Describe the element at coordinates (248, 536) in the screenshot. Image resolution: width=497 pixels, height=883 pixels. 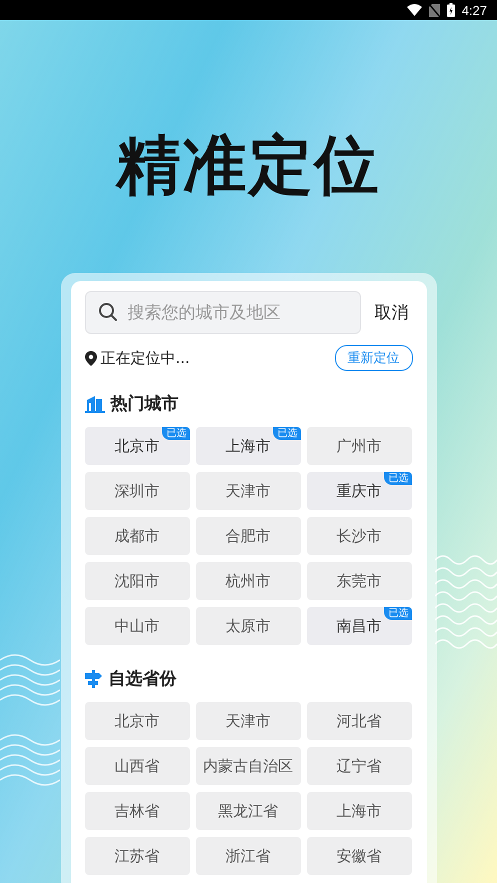
I see `city-chip: 合肥市` at that location.